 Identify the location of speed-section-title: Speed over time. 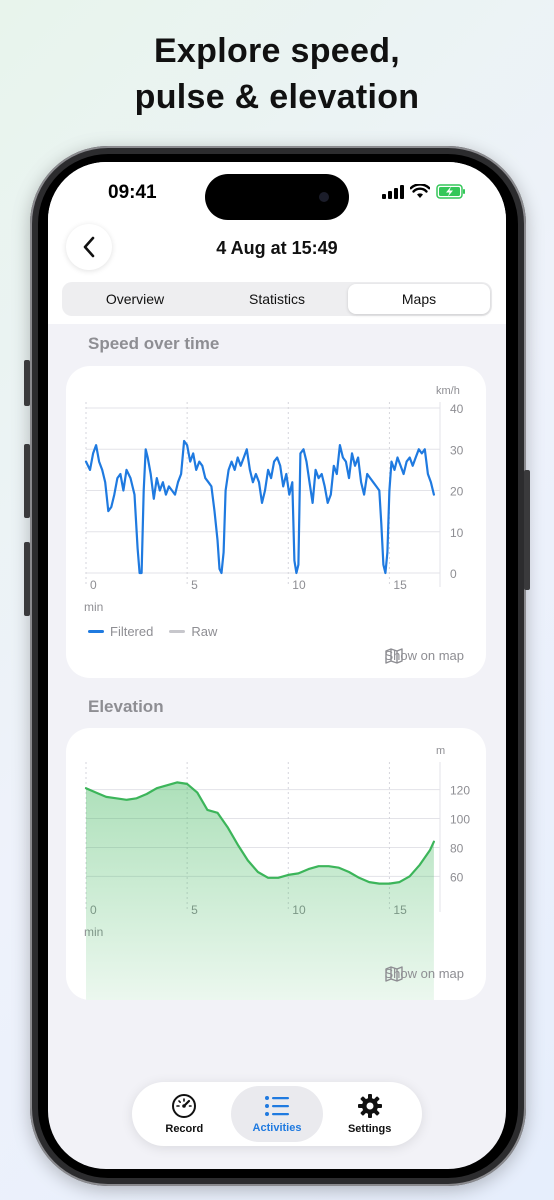
(154, 343).